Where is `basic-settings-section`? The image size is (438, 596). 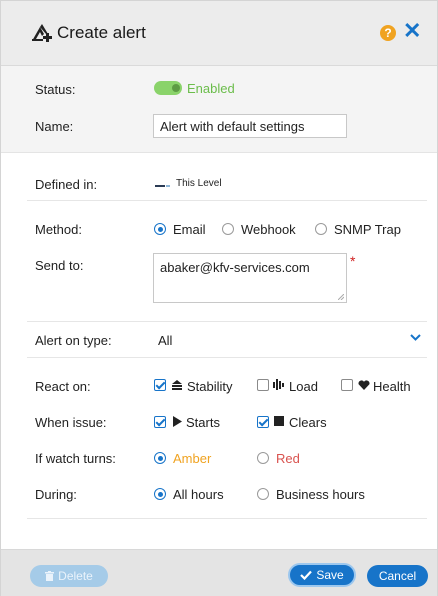
basic-settings-section is located at coordinates (219, 109).